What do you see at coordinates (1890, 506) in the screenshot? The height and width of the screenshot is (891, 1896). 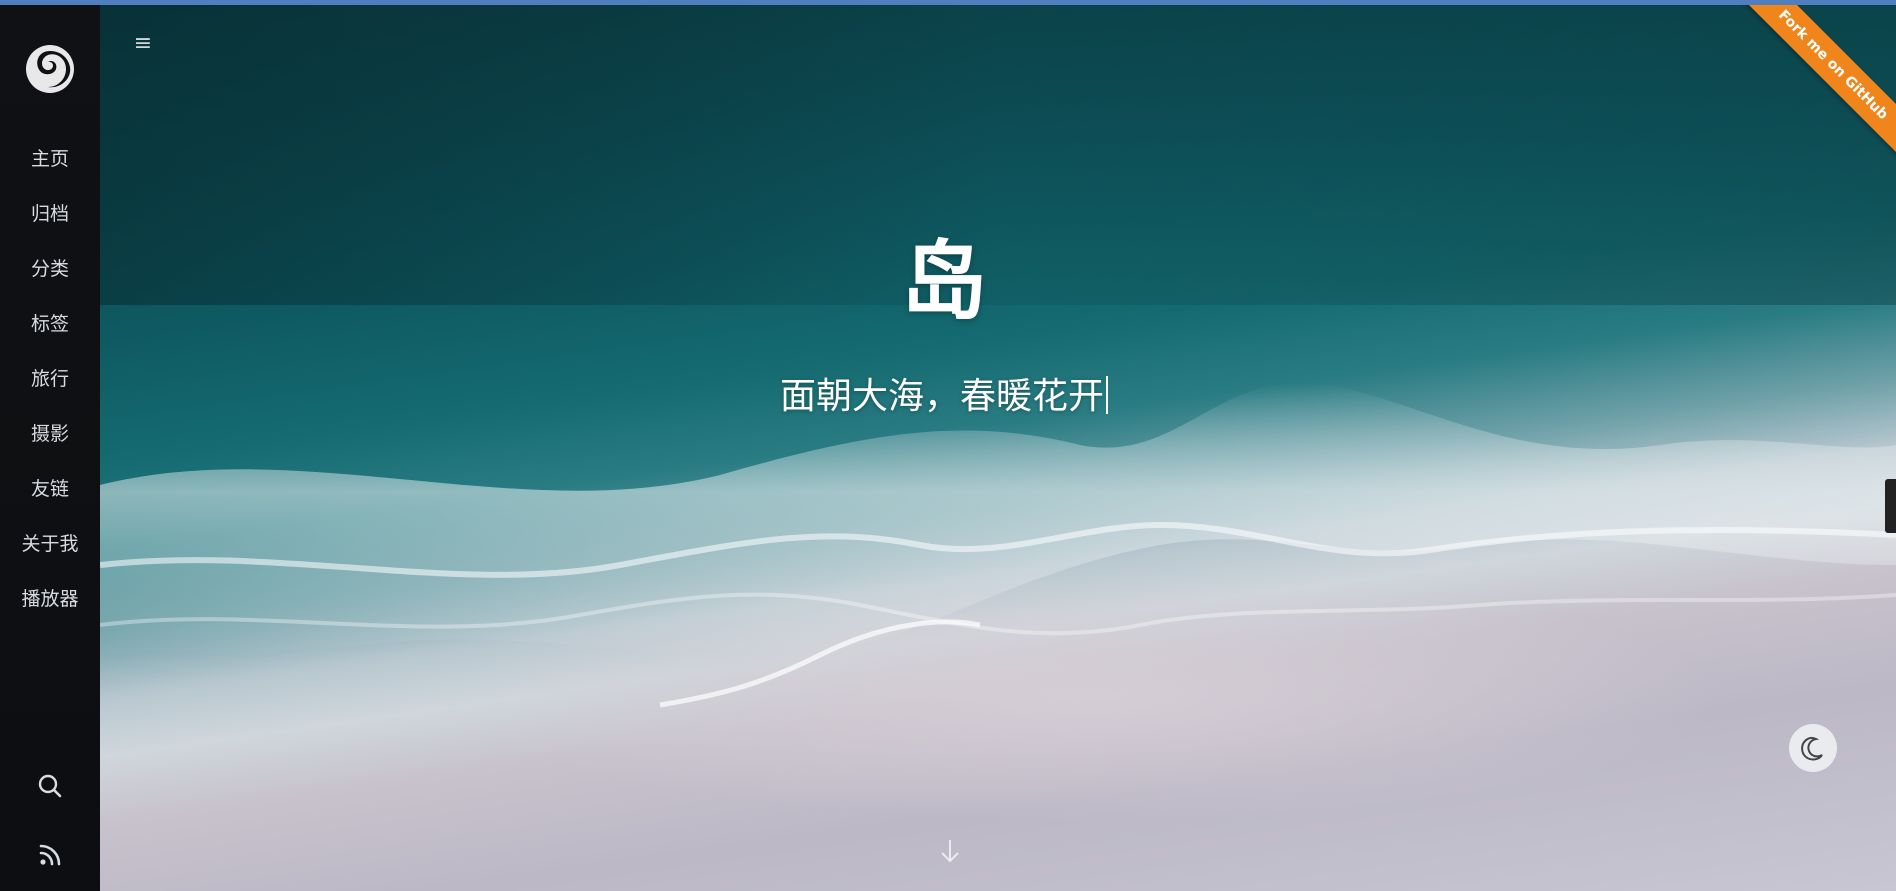 I see `side-panel-handle` at bounding box center [1890, 506].